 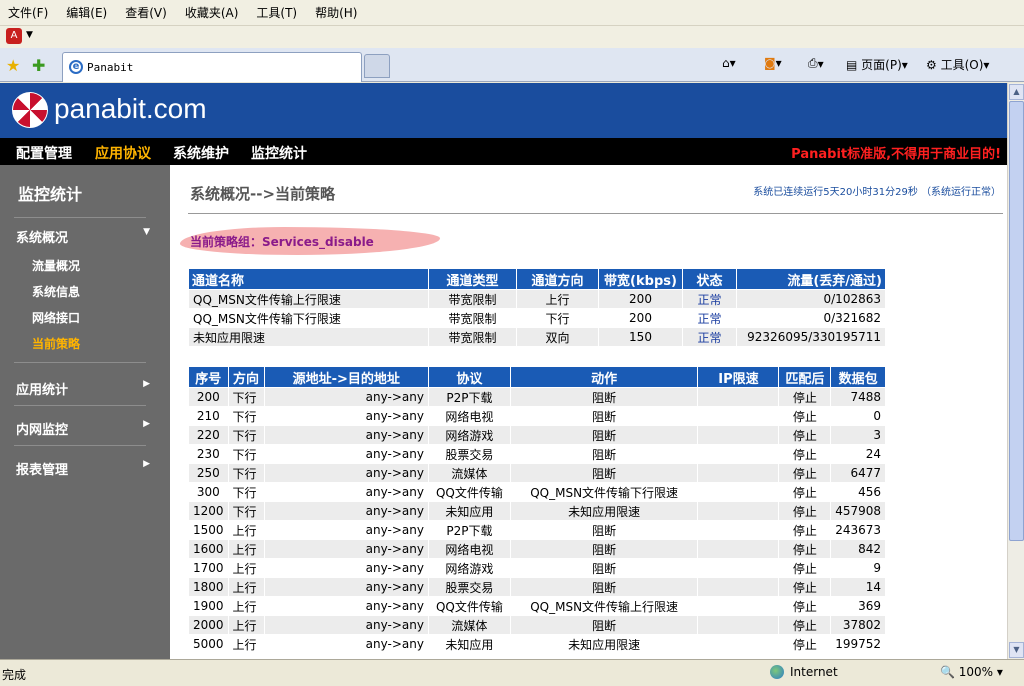 What do you see at coordinates (709, 318) in the screenshot?
I see `channel-status: 正常` at bounding box center [709, 318].